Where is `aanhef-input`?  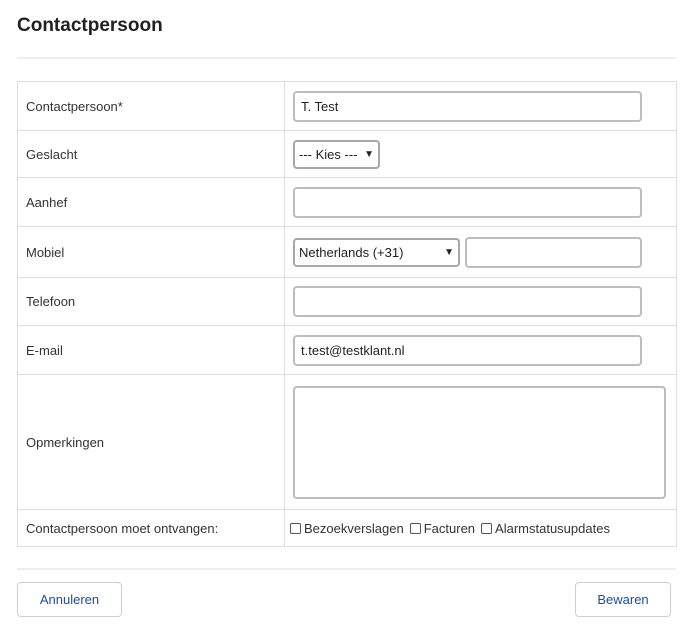
aanhef-input is located at coordinates (467, 202).